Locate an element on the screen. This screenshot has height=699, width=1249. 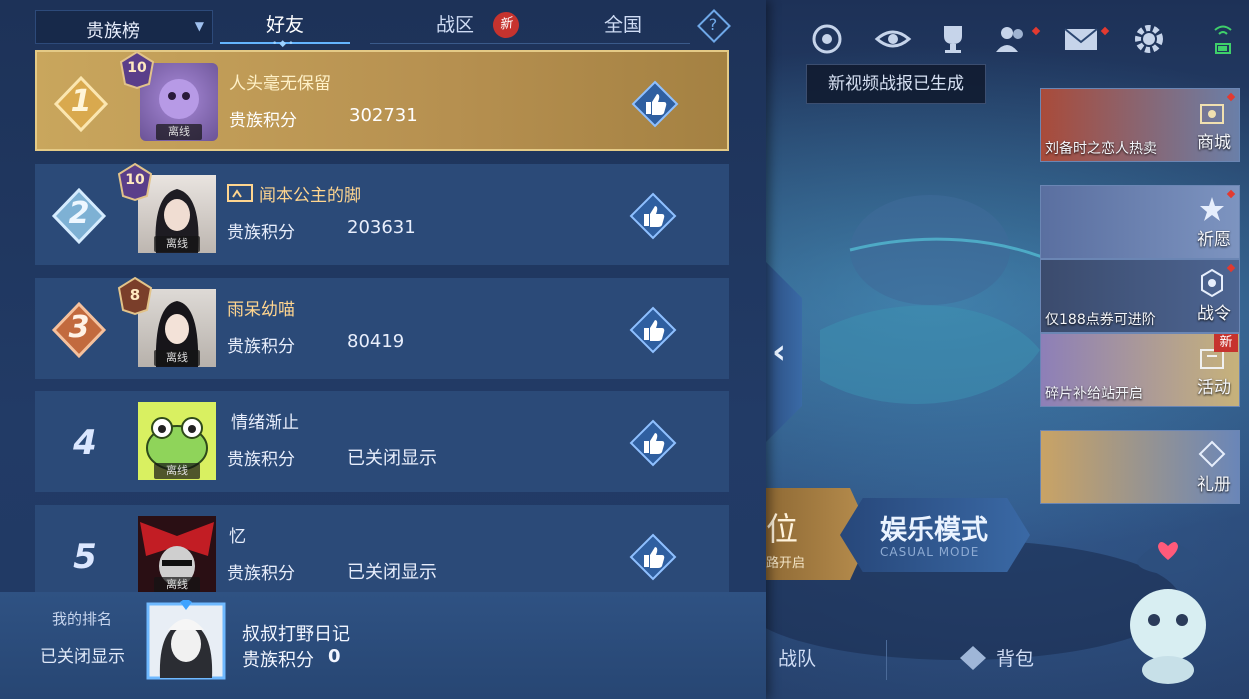
trophy-icon is located at coordinates (953, 39).